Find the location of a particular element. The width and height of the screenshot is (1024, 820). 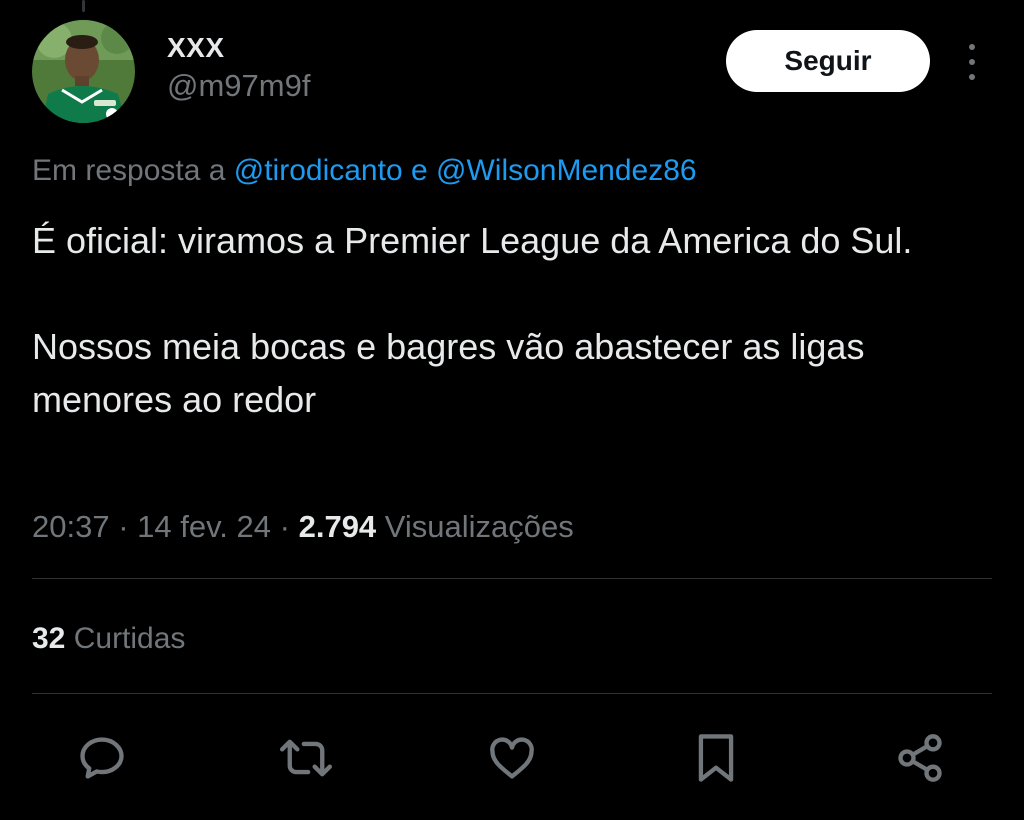

retweet-button is located at coordinates (306, 758).